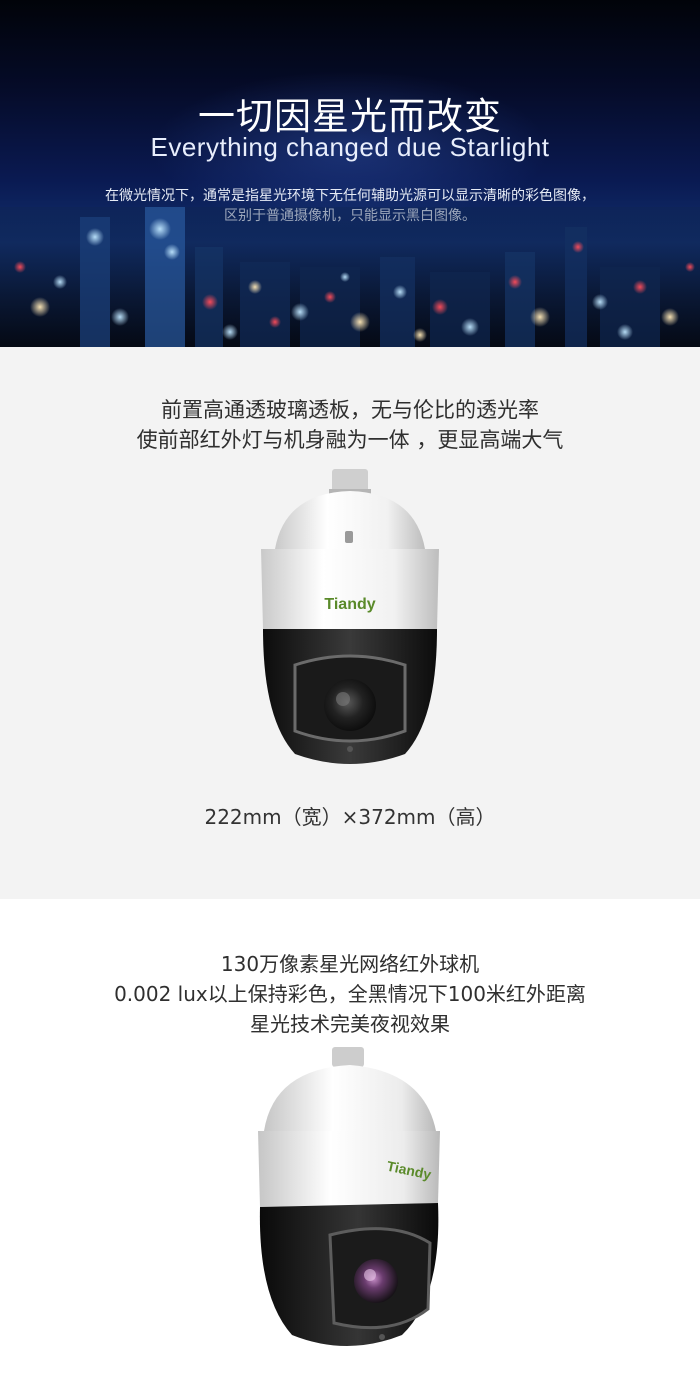  I want to click on product-heading-line-2: 0.002 lux以上保持彩色，全黑情况下100米红外距离, so click(350, 994).